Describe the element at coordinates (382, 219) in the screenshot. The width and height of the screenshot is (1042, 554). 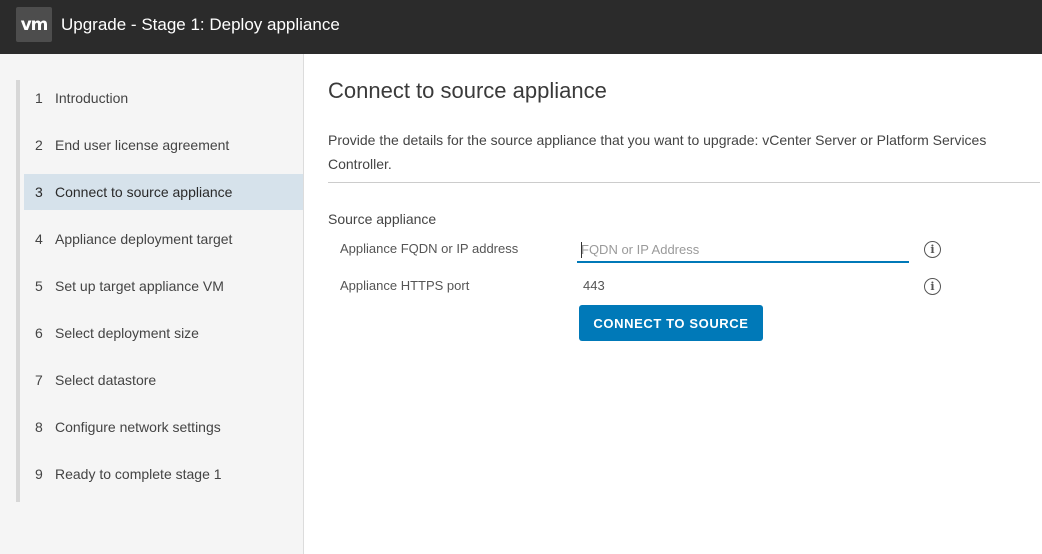
I see `section-label: Source appliance` at that location.